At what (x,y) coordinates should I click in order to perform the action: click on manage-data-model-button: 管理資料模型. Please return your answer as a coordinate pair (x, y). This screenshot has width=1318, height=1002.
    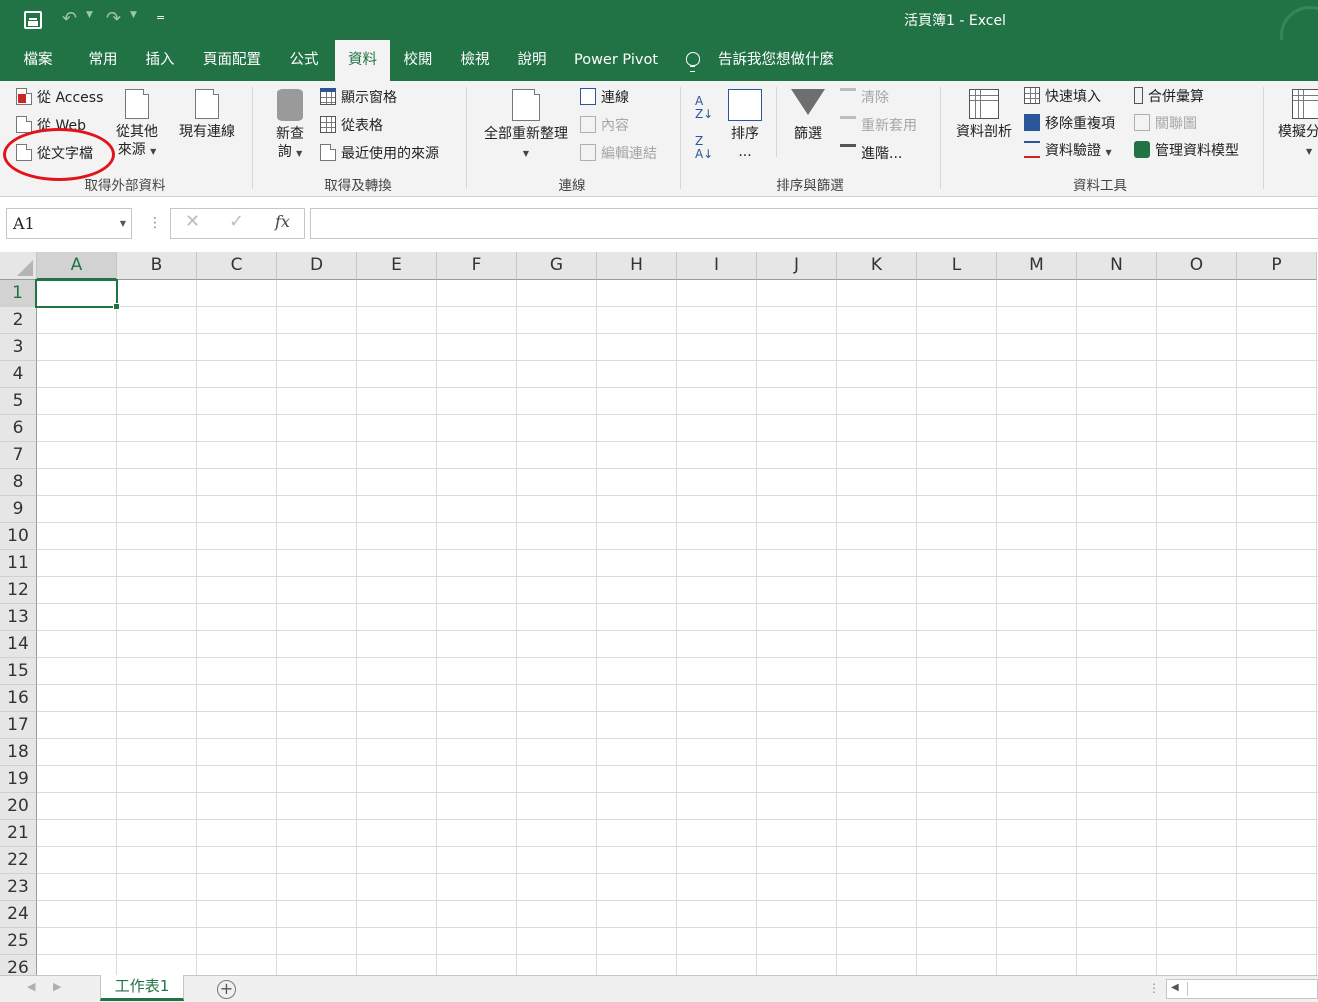
    Looking at the image, I should click on (1186, 151).